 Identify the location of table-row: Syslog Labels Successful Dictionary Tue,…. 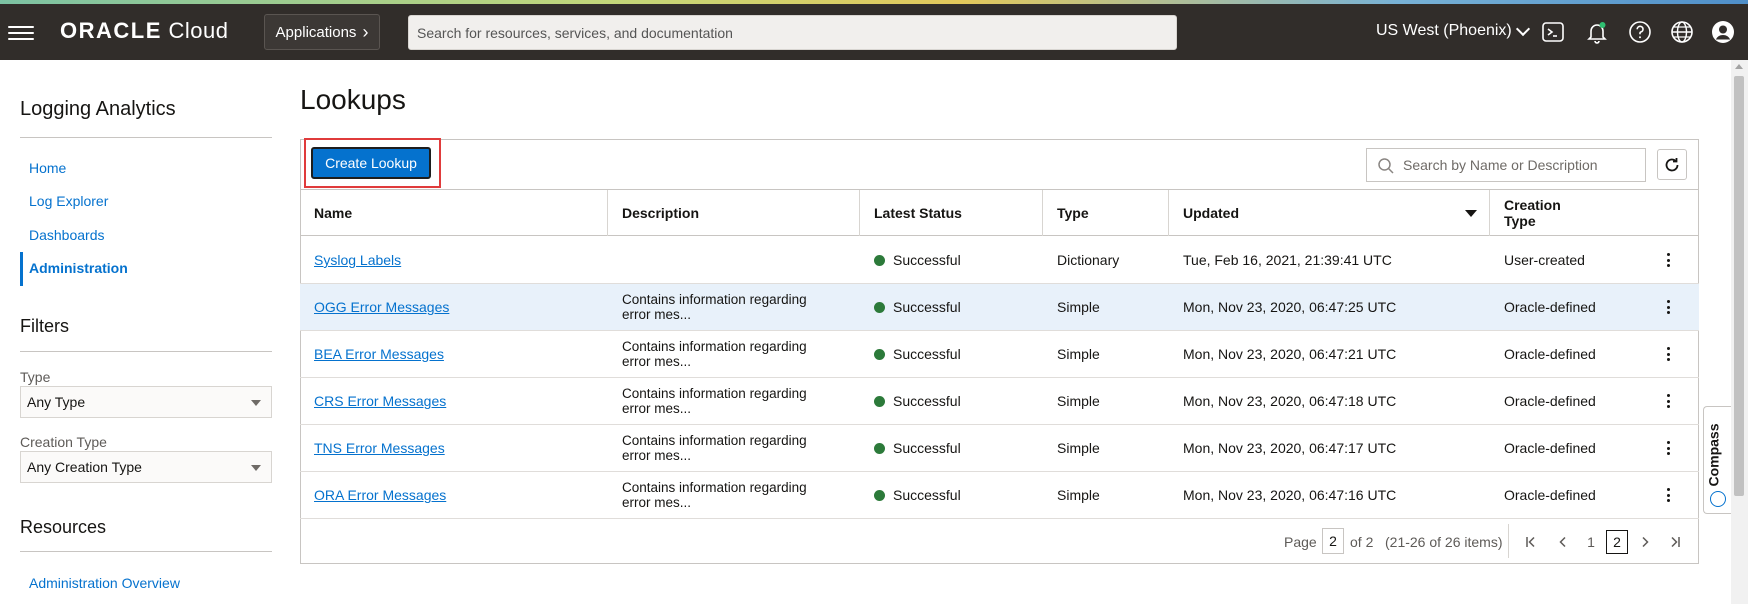
(999, 260).